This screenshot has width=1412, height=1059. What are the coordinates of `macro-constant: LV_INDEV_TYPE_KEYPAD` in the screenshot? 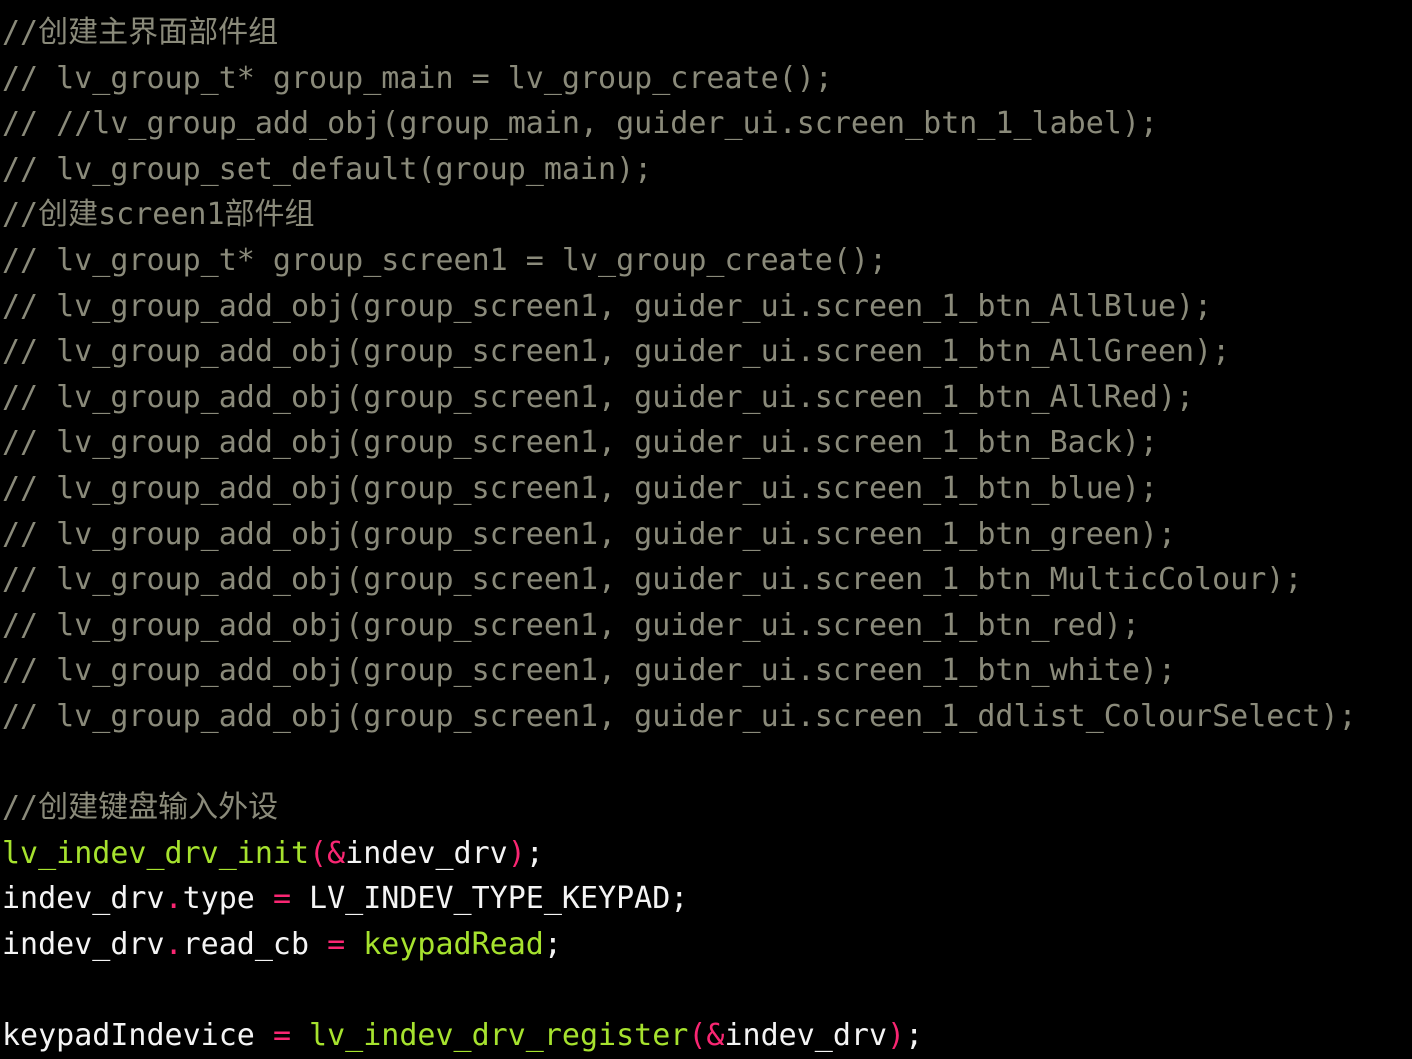 It's located at (481, 899).